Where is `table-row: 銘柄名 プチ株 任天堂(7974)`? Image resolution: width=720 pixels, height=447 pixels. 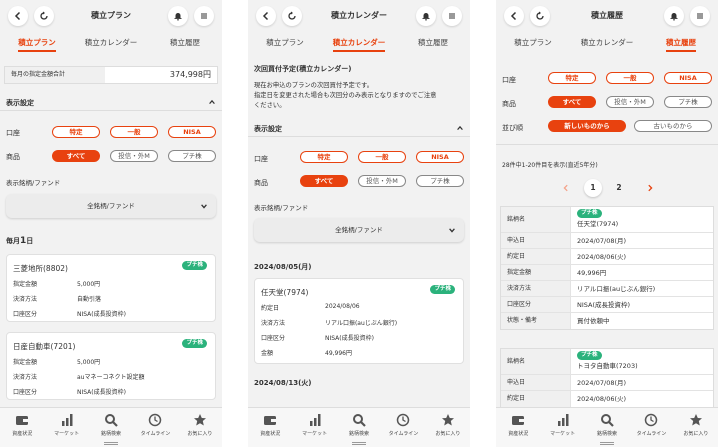 table-row: 銘柄名 プチ株 任天堂(7974) is located at coordinates (607, 220).